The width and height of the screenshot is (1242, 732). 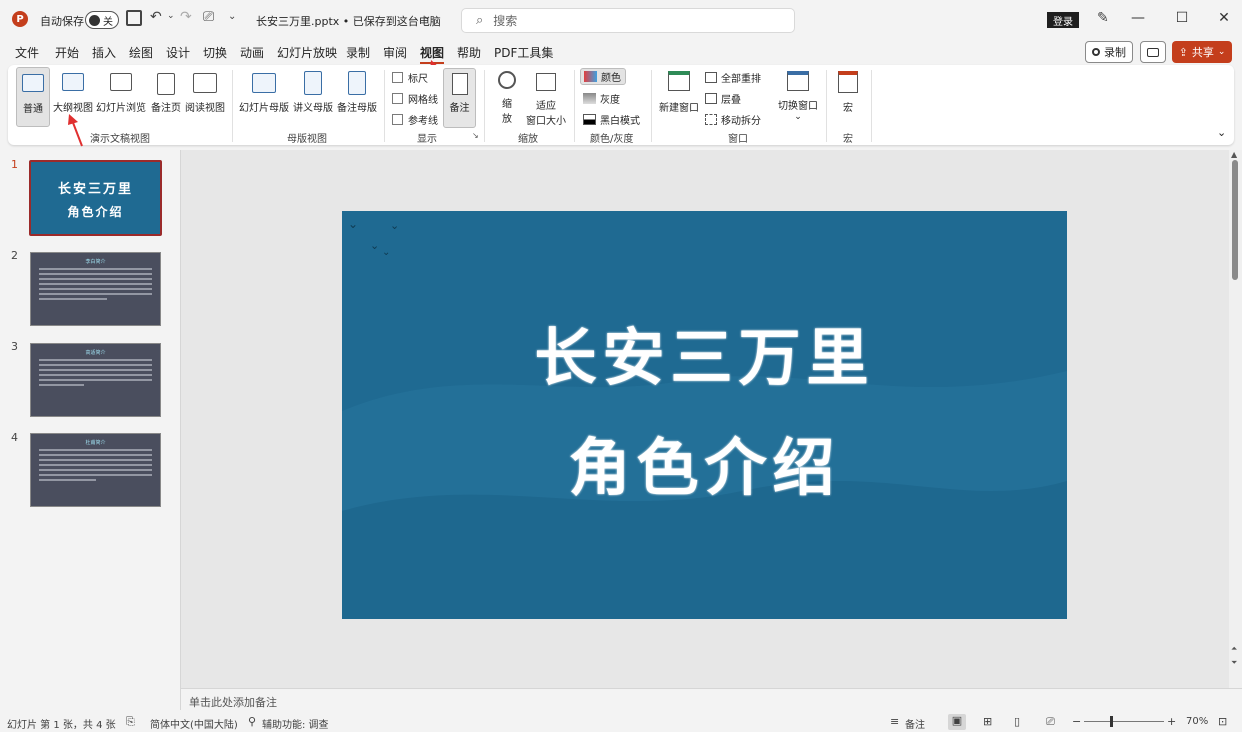 What do you see at coordinates (427, 16) in the screenshot?
I see `file-title-chevron-icon: ⌄` at bounding box center [427, 16].